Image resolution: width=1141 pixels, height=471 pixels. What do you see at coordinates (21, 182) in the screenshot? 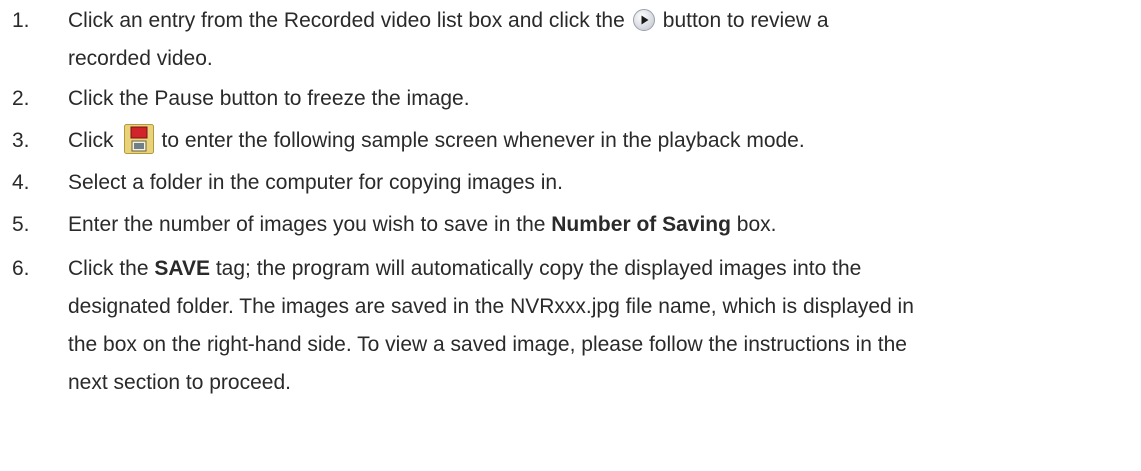
I see `step-number: 4.` at bounding box center [21, 182].